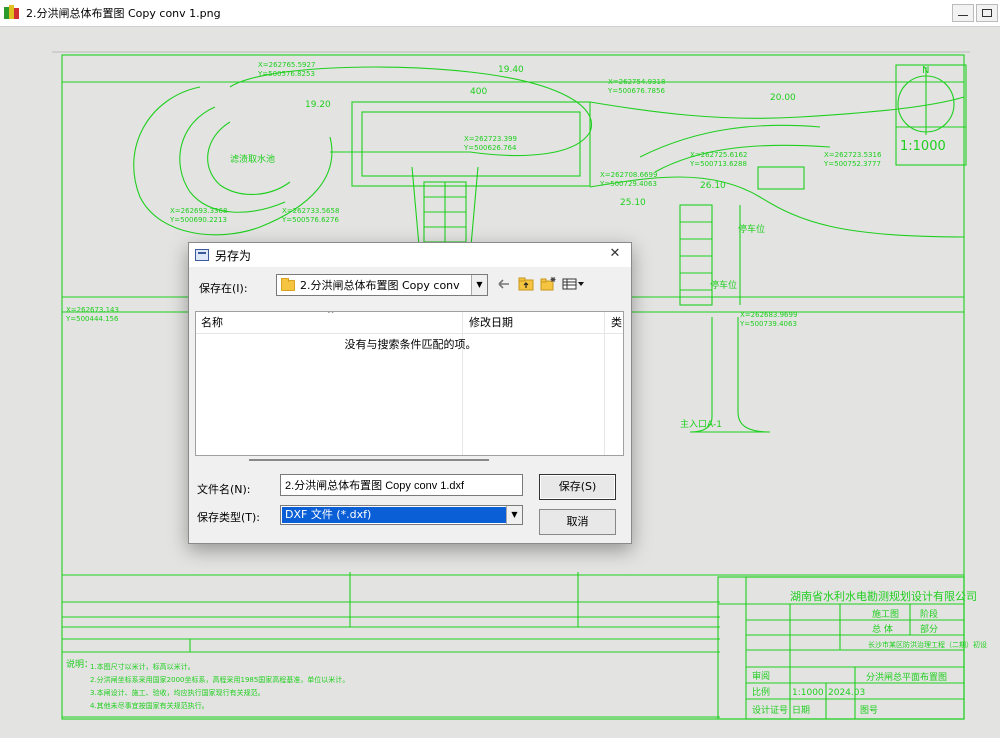  Describe the element at coordinates (224, 489) in the screenshot. I see `filename-label: 文件名(N):` at that location.